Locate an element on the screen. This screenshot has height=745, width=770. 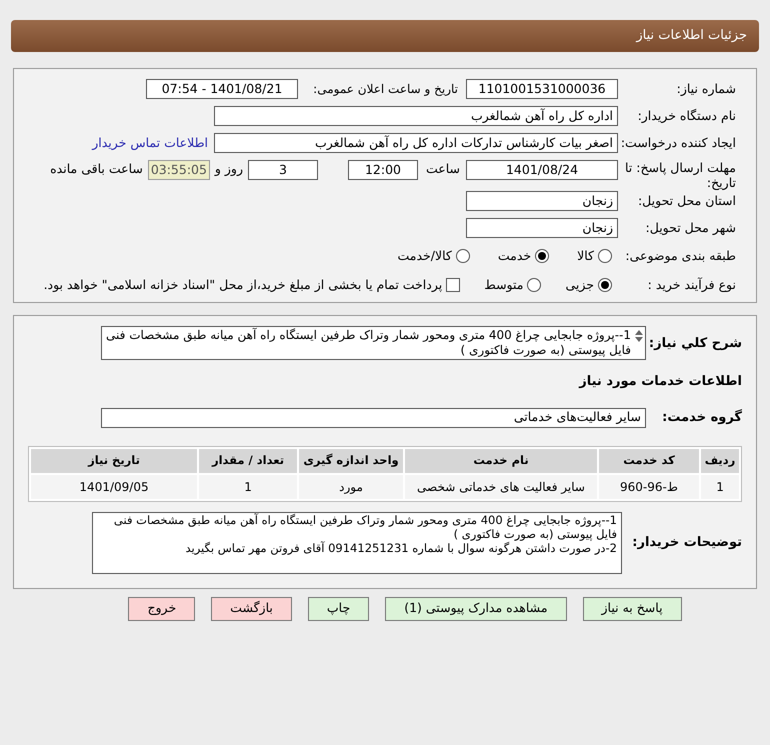
field-label: شرح کلي نیاز: is located at coordinates (695, 344).